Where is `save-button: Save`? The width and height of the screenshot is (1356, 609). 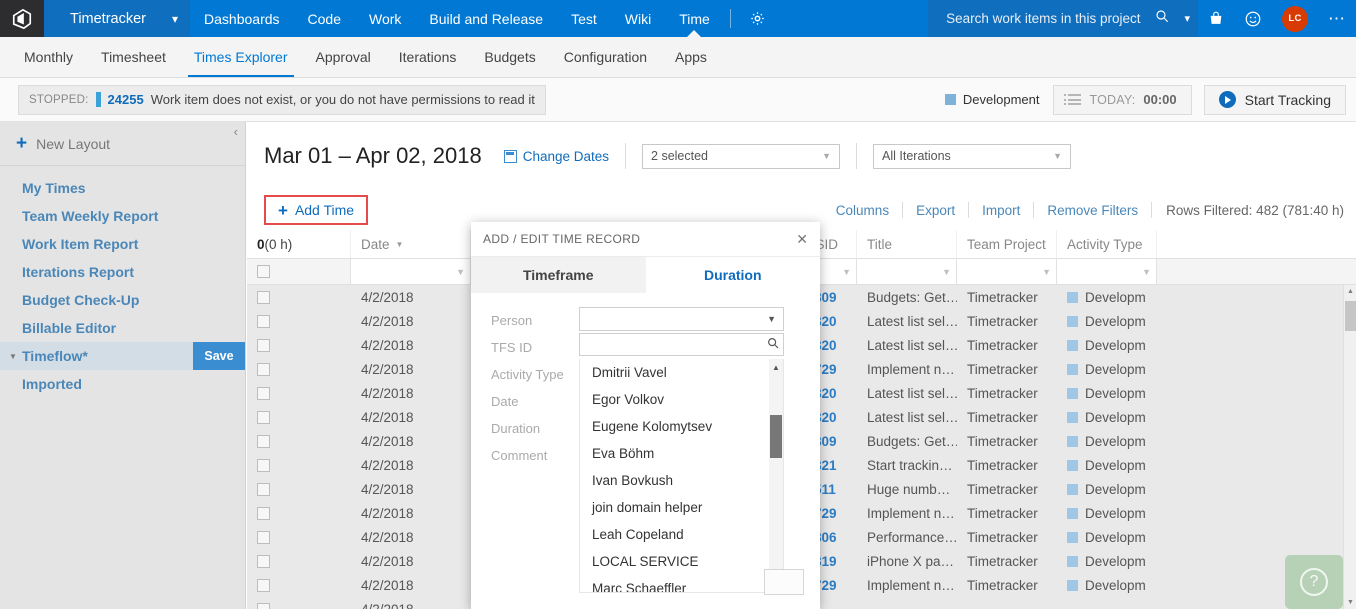 save-button: Save is located at coordinates (219, 356).